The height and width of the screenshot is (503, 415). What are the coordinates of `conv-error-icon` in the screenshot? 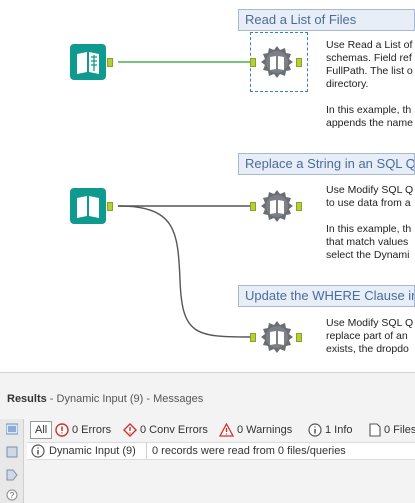 It's located at (130, 430).